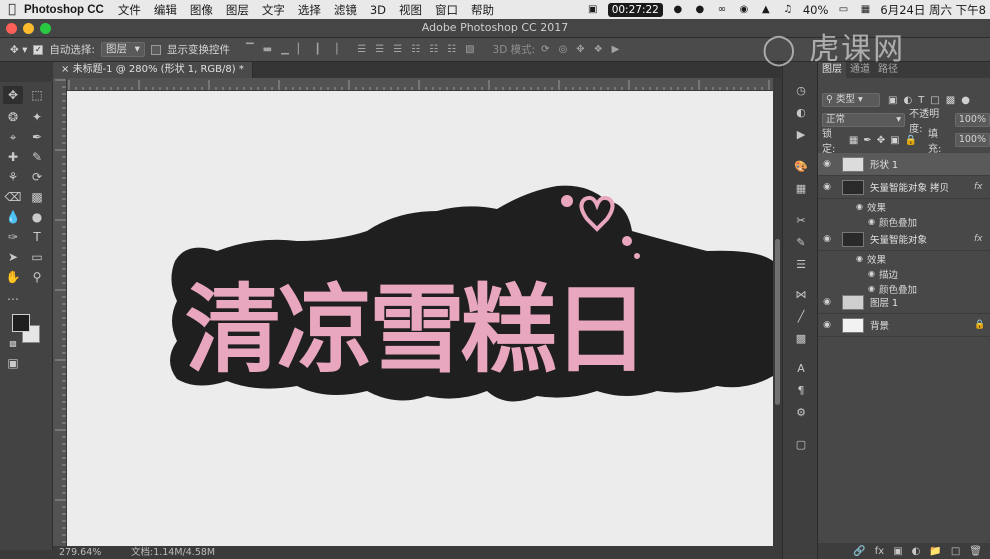 The width and height of the screenshot is (990, 559). What do you see at coordinates (13, 95) in the screenshot?
I see `move-tool-icon: ✥` at bounding box center [13, 95].